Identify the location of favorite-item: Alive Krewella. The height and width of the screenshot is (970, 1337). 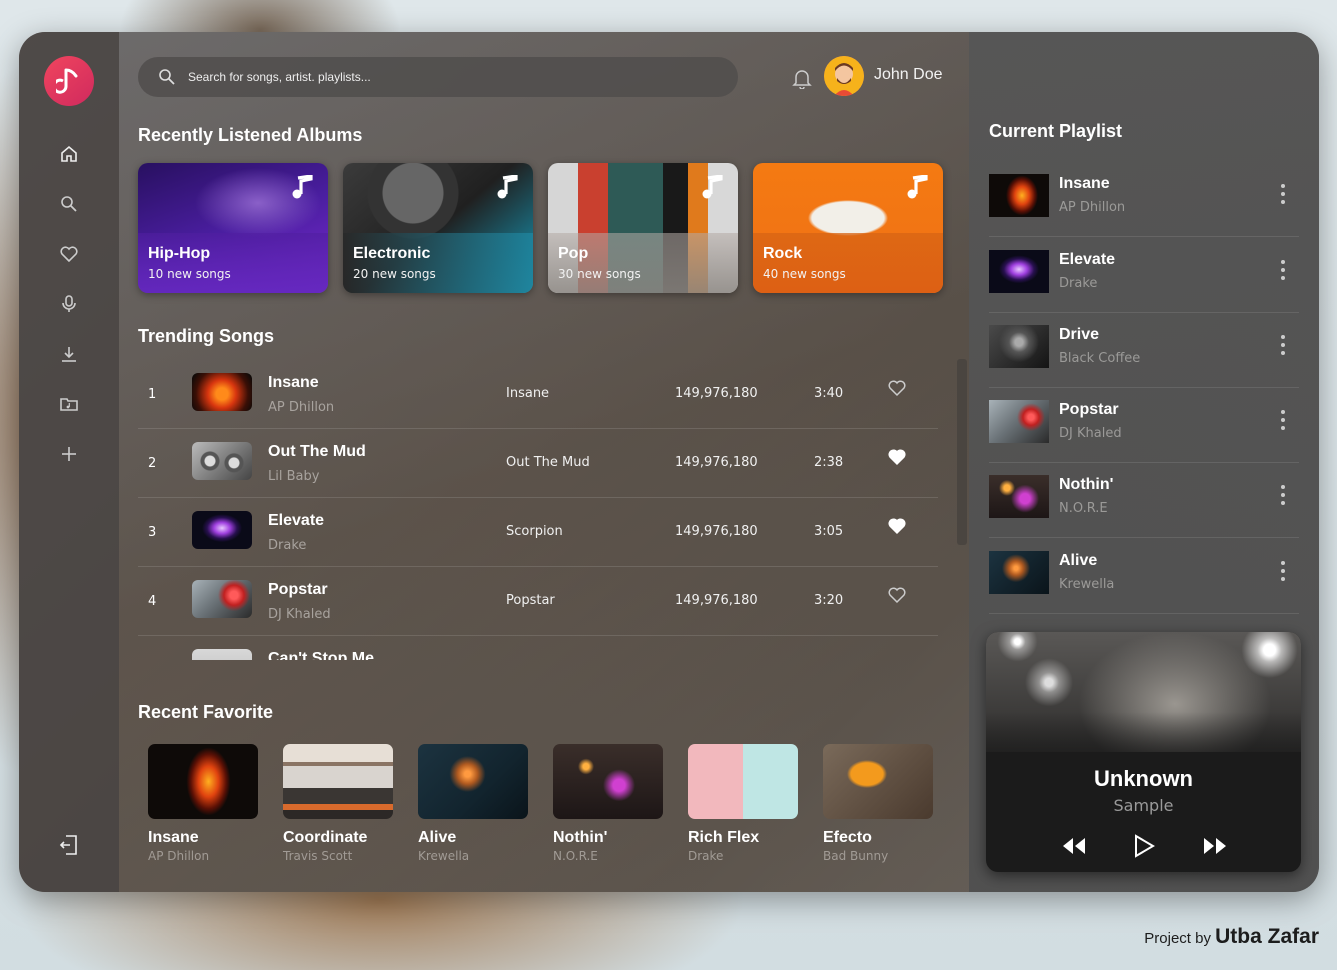
(474, 803).